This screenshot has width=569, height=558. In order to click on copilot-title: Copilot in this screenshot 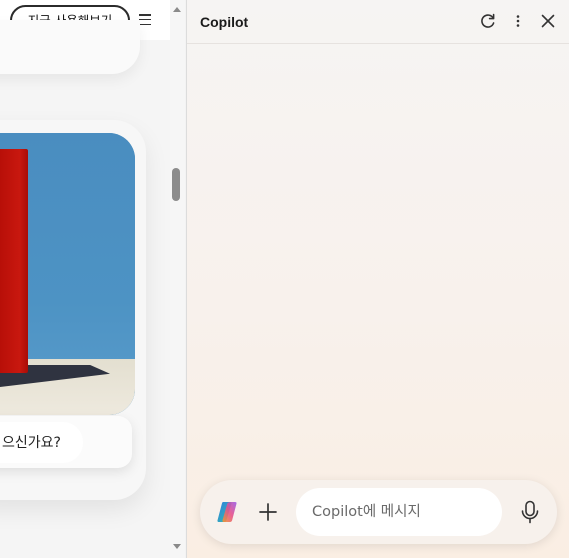, I will do `click(224, 22)`.